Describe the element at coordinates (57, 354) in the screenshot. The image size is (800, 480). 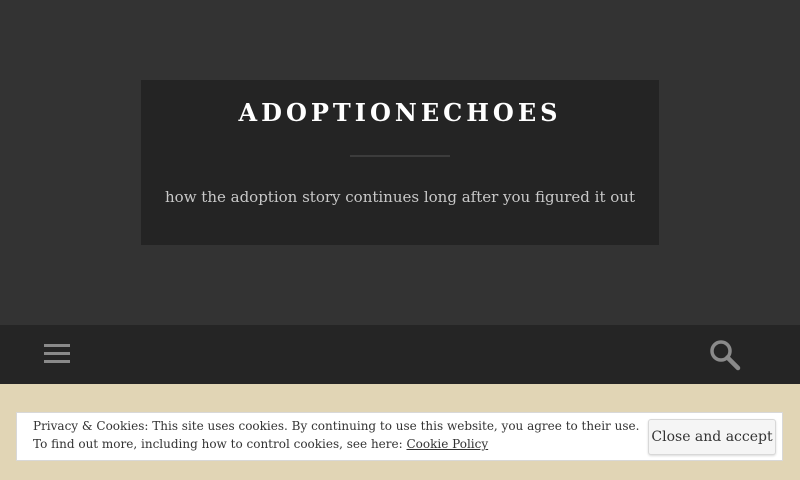
I see `hamburger-menu-icon` at that location.